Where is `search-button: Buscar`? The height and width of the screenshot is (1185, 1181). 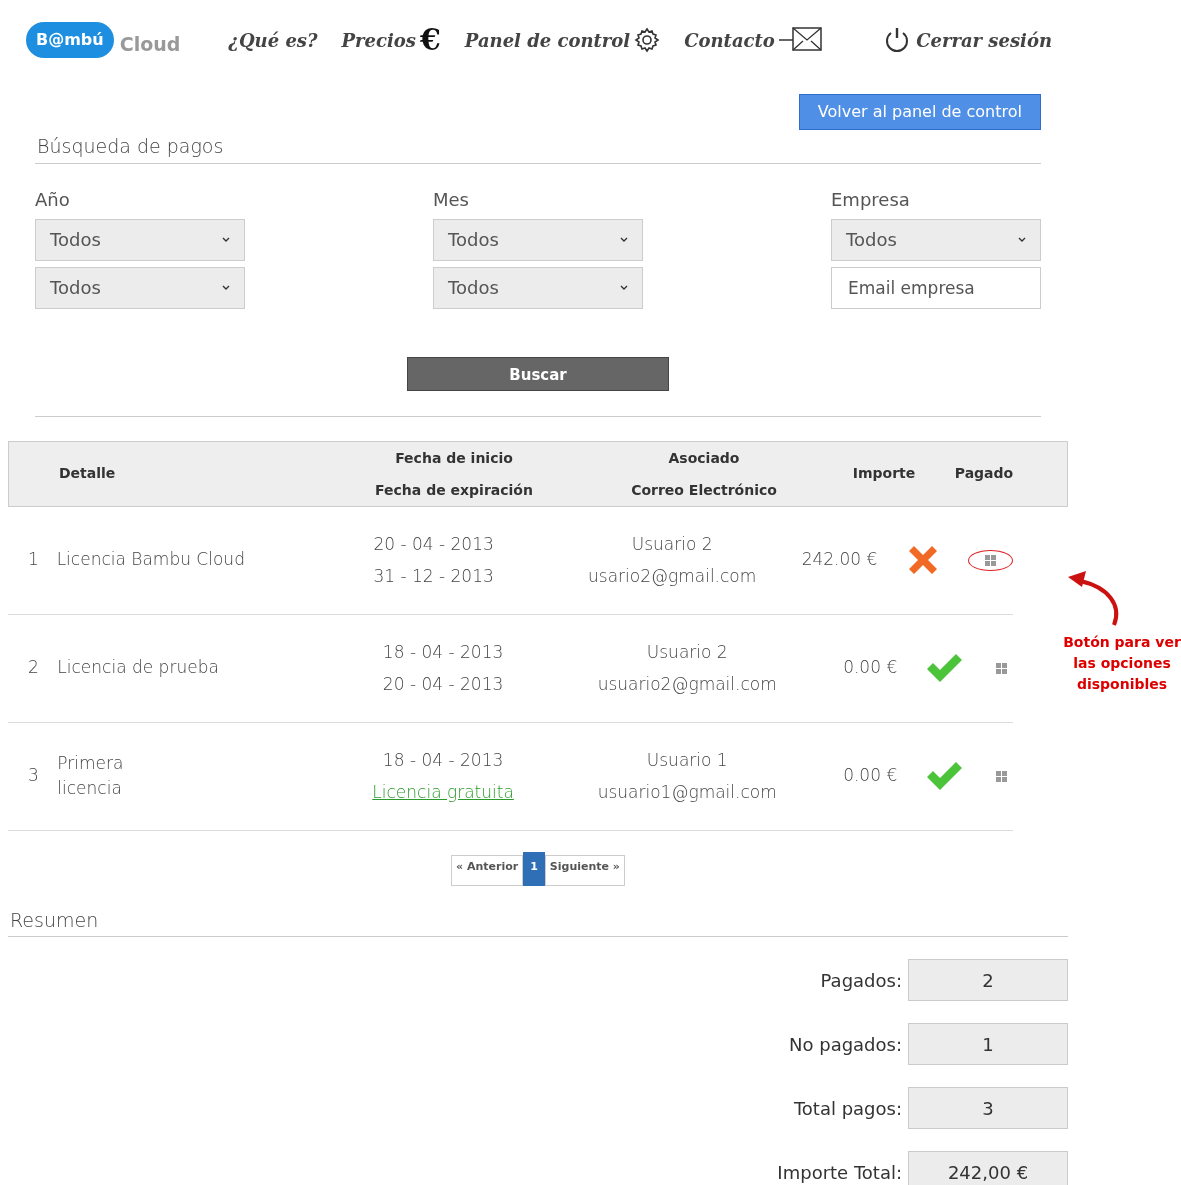 search-button: Buscar is located at coordinates (538, 373).